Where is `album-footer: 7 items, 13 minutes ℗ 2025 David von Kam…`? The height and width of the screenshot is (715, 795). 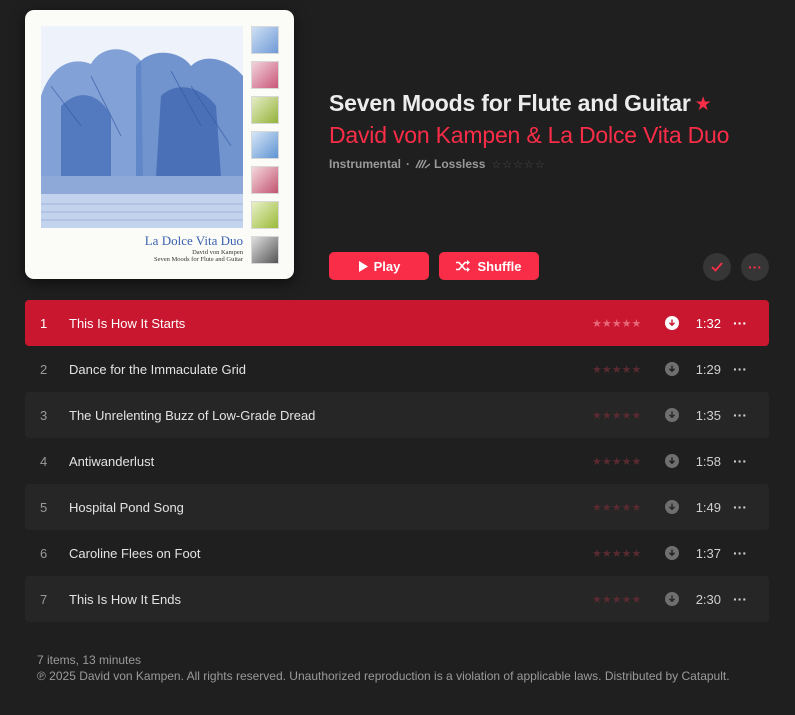
album-footer: 7 items, 13 minutes ℗ 2025 David von Kam… is located at coordinates (407, 668).